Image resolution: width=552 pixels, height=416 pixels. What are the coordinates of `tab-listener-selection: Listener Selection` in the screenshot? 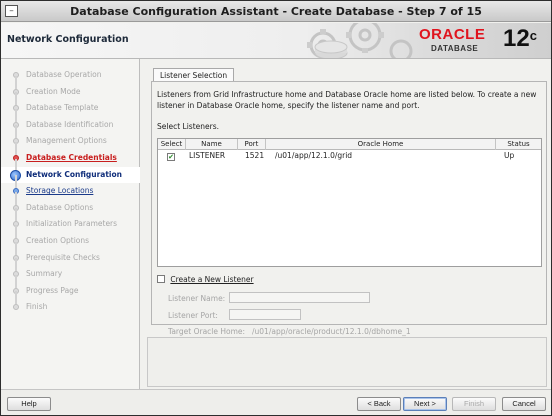 It's located at (194, 75).